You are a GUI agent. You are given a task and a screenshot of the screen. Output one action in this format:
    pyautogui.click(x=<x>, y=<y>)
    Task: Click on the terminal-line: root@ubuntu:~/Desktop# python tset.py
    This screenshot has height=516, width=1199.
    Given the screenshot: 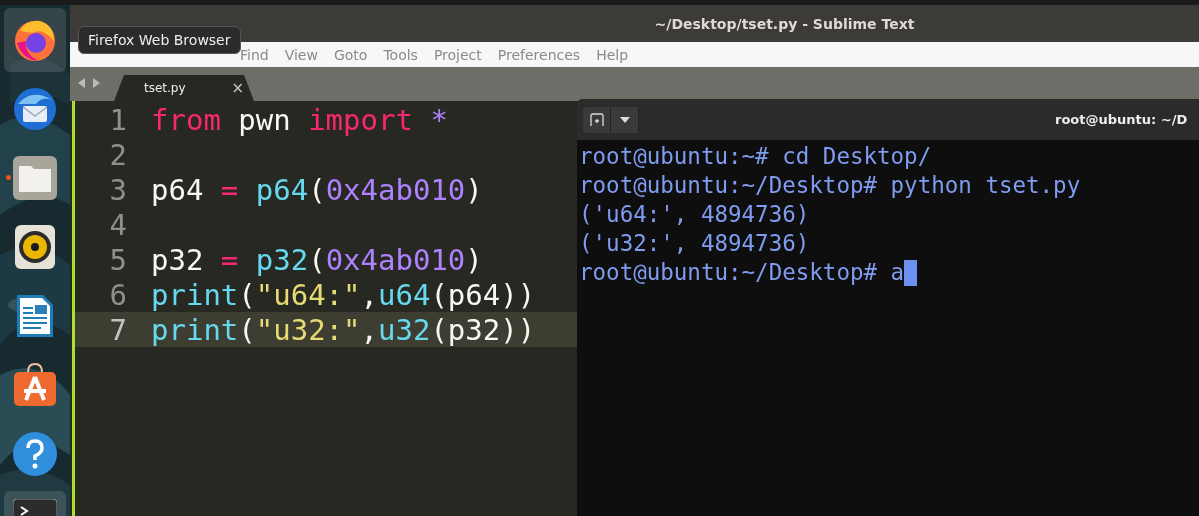 What is the action you would take?
    pyautogui.click(x=830, y=185)
    